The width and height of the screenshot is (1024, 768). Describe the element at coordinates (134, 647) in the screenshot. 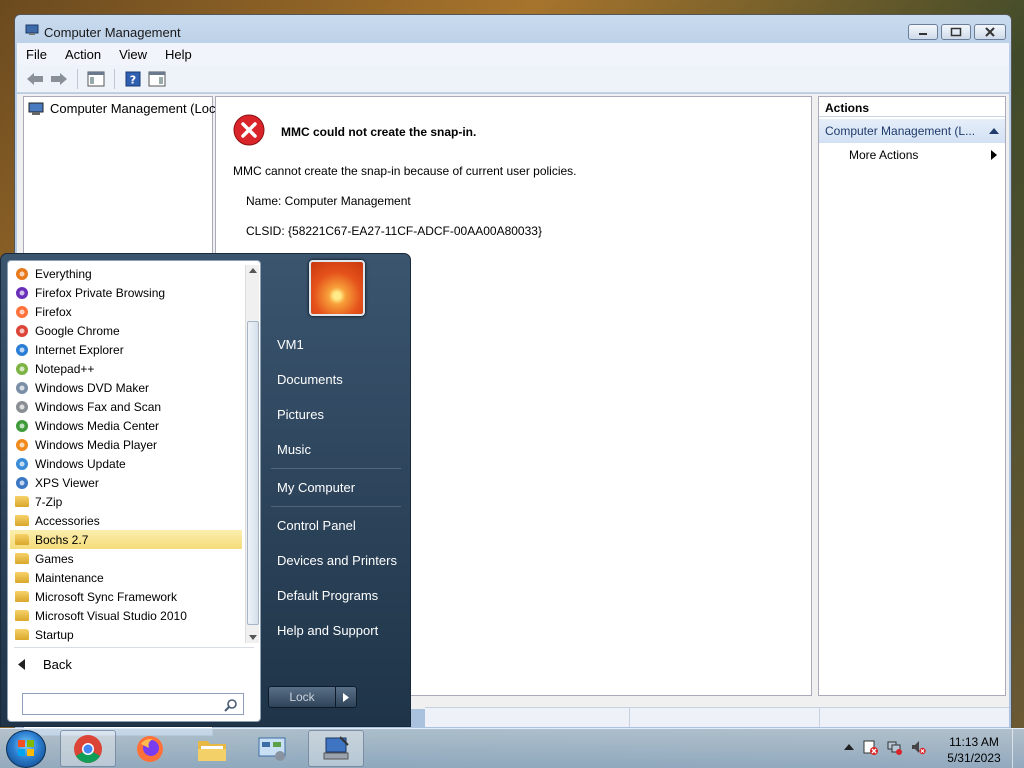

I see `programs-divider` at that location.